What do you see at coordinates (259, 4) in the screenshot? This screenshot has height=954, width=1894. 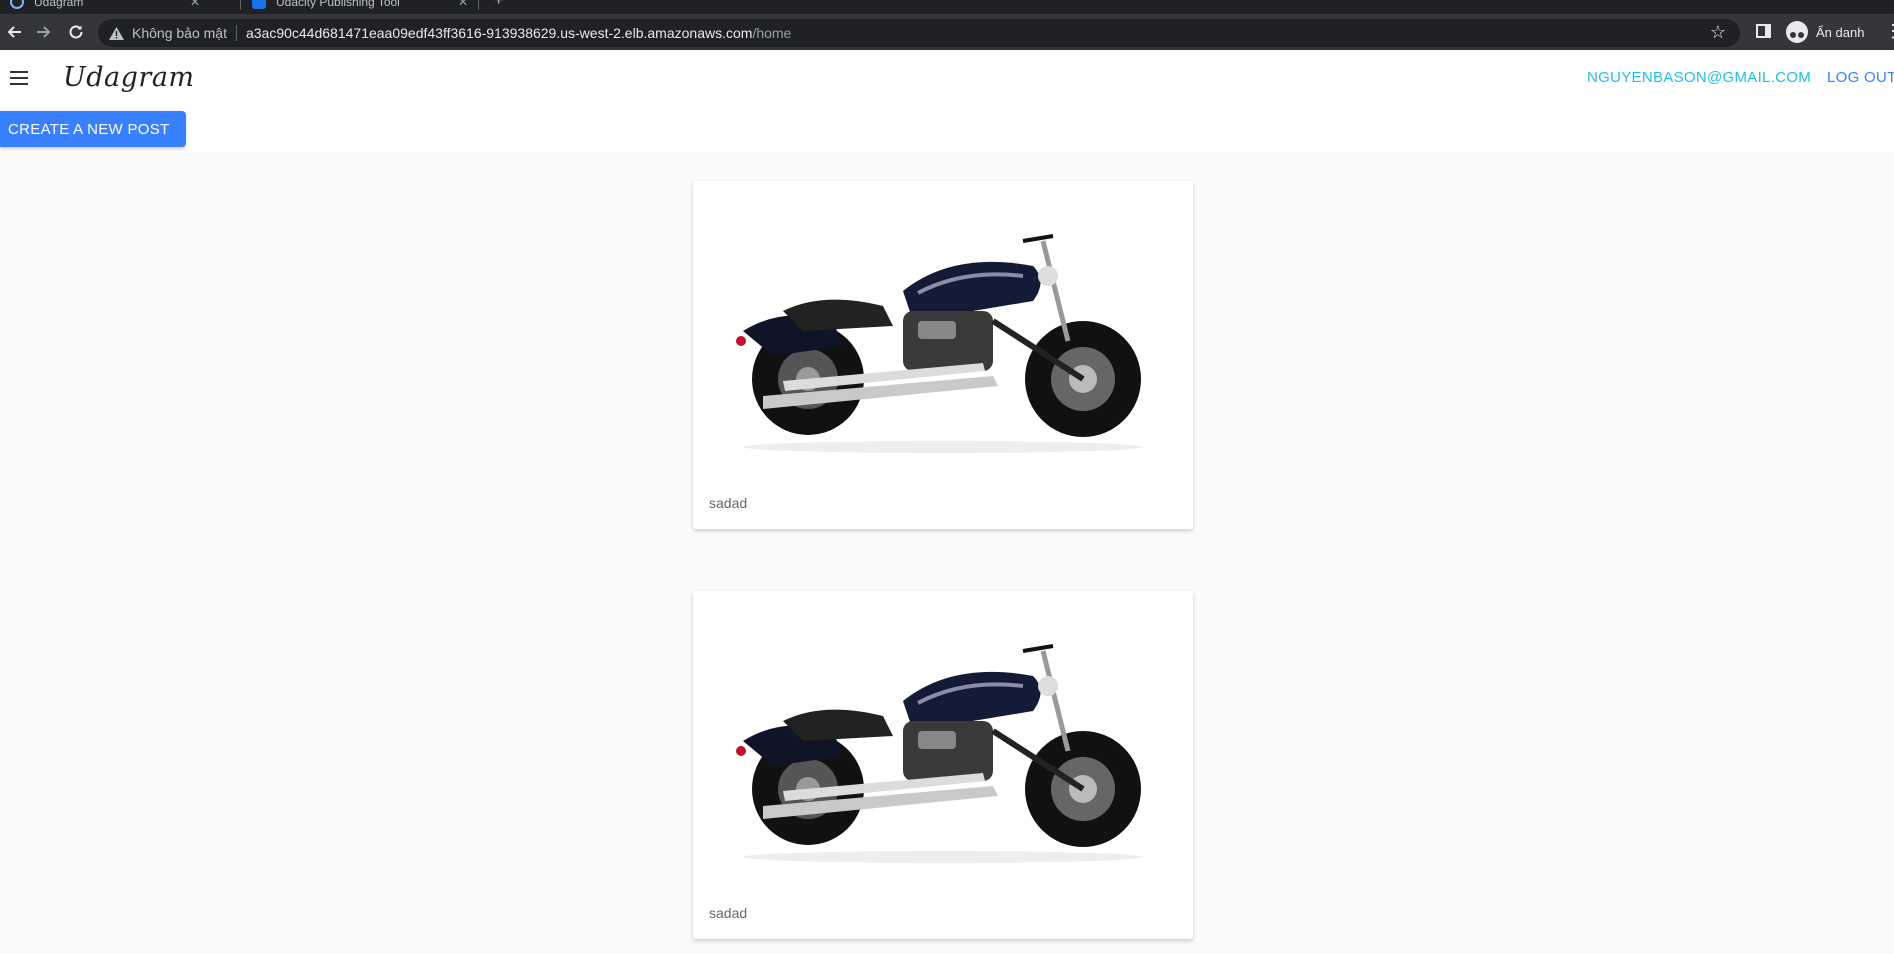 I see `site-favicon-icon` at bounding box center [259, 4].